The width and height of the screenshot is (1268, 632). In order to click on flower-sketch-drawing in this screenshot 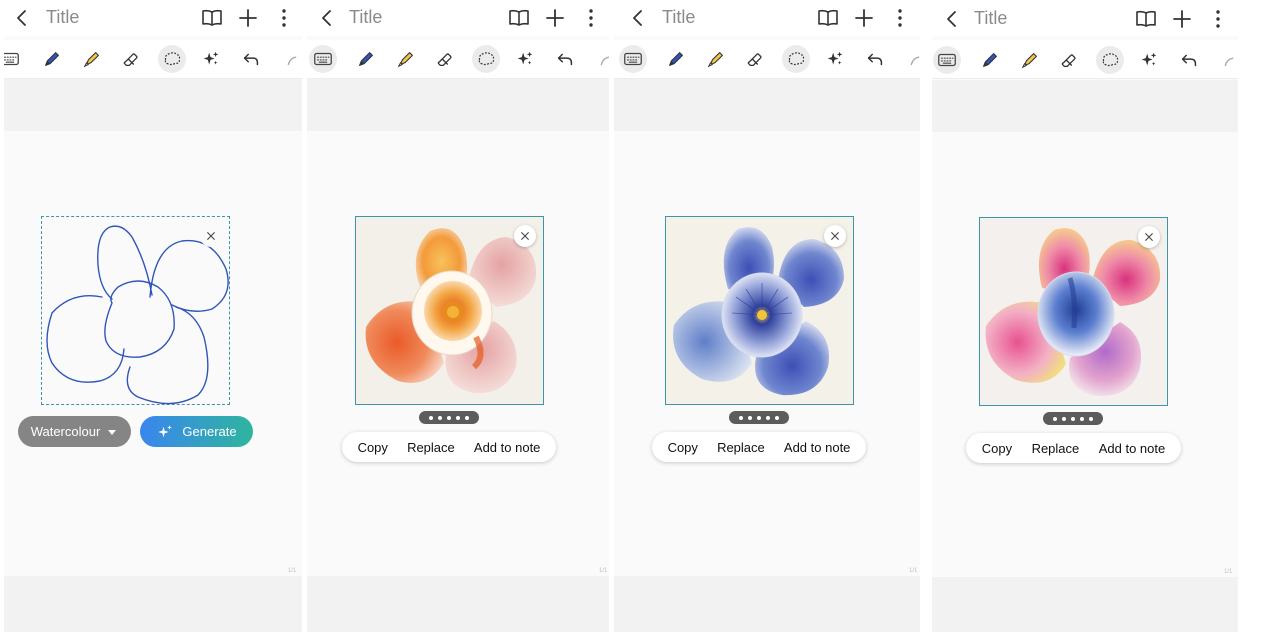, I will do `click(137, 315)`.